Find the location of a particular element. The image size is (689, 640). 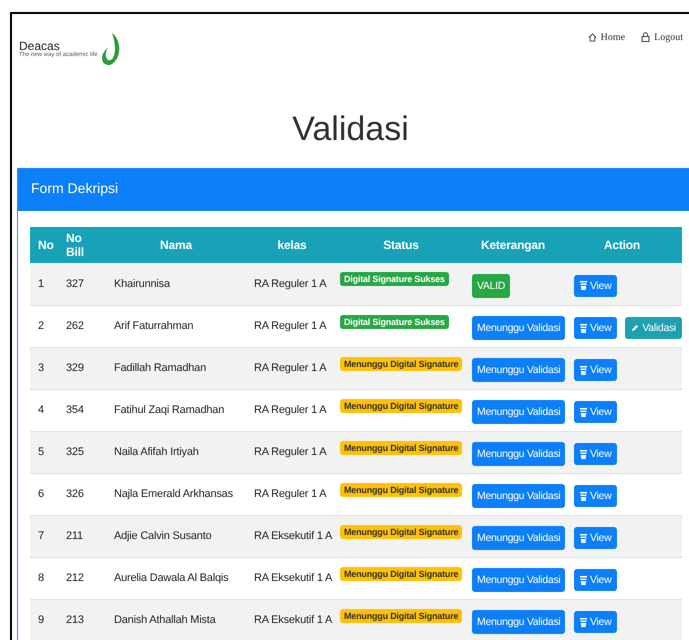

table-cell: 2 is located at coordinates (44, 326).